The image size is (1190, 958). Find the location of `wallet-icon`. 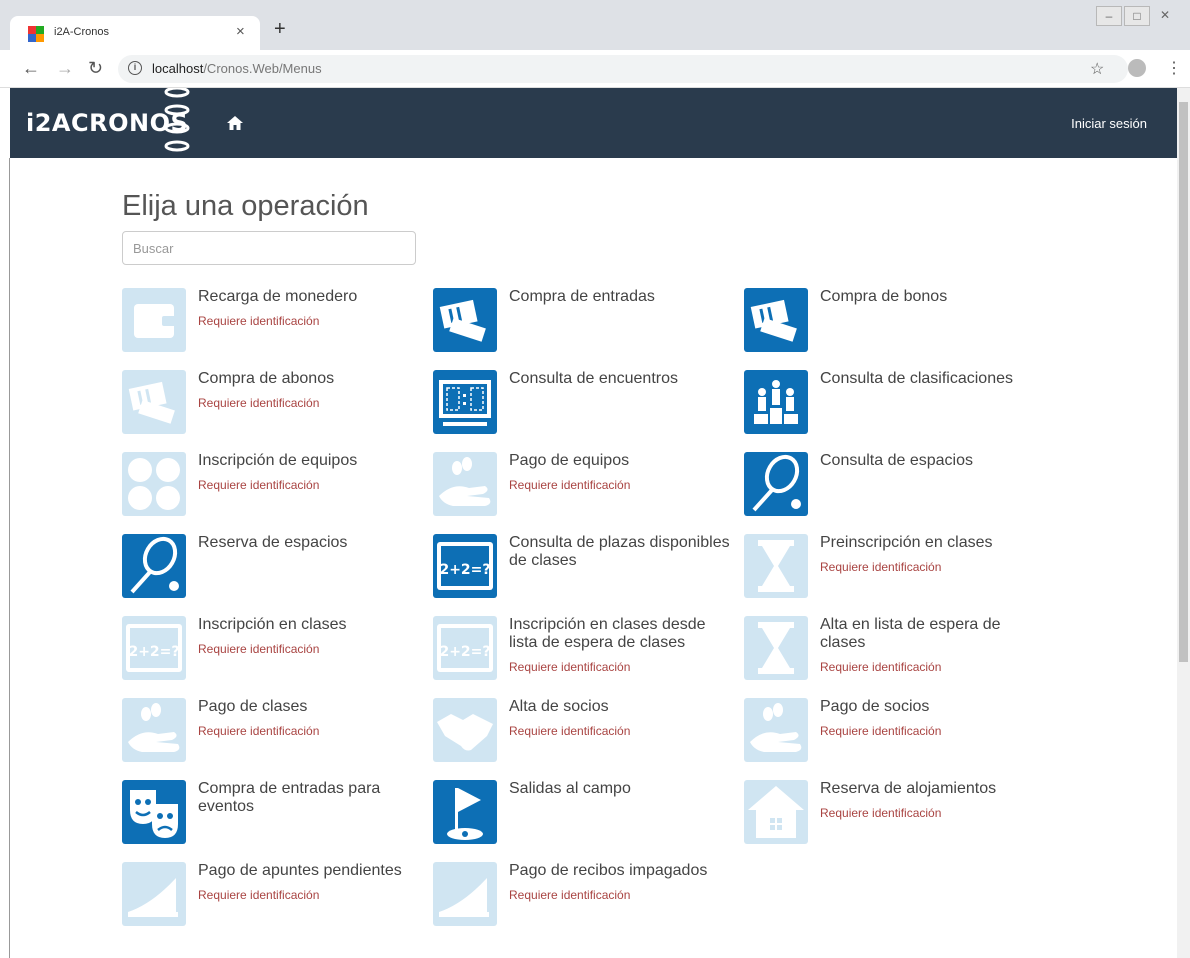

wallet-icon is located at coordinates (154, 320).